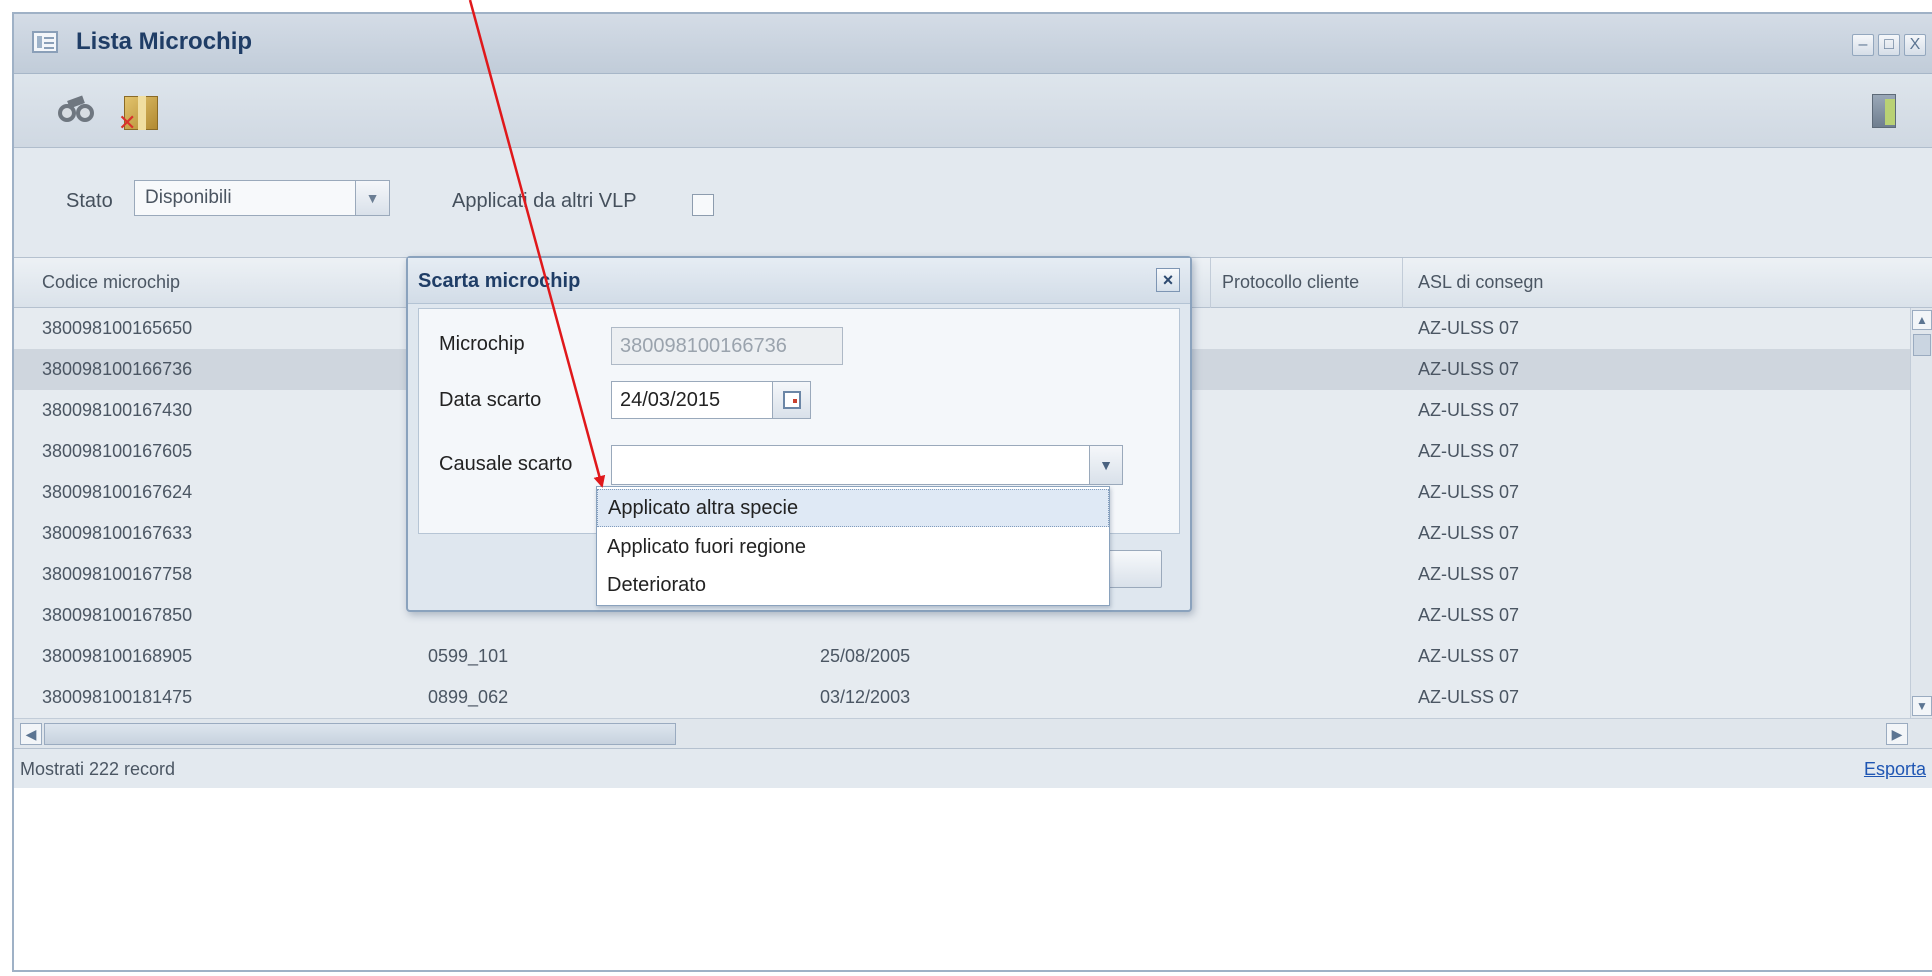 The image size is (1932, 976). I want to click on vertical-scroll-thumb, so click(1922, 345).